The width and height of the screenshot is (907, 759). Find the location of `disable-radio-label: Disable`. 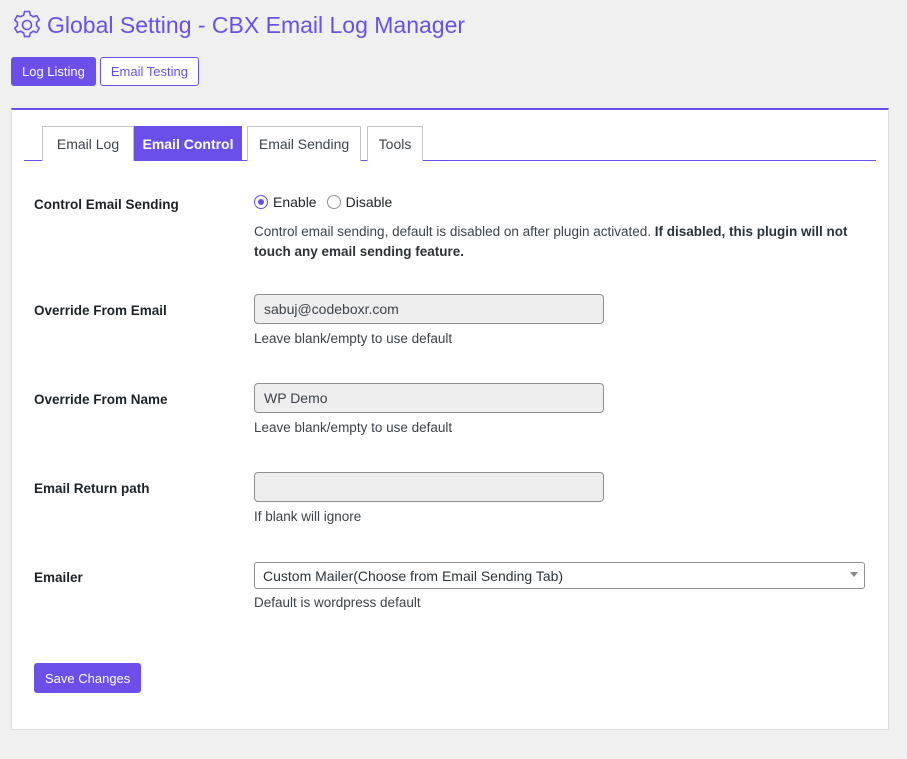

disable-radio-label: Disable is located at coordinates (369, 202).